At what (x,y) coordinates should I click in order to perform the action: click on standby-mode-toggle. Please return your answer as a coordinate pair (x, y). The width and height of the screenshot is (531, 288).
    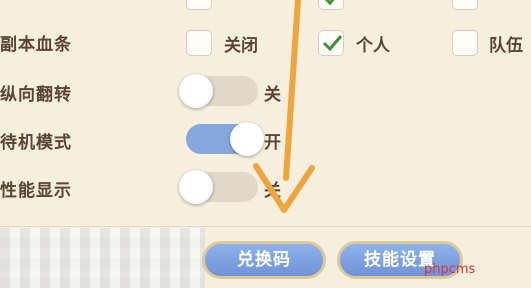
    Looking at the image, I should click on (225, 139).